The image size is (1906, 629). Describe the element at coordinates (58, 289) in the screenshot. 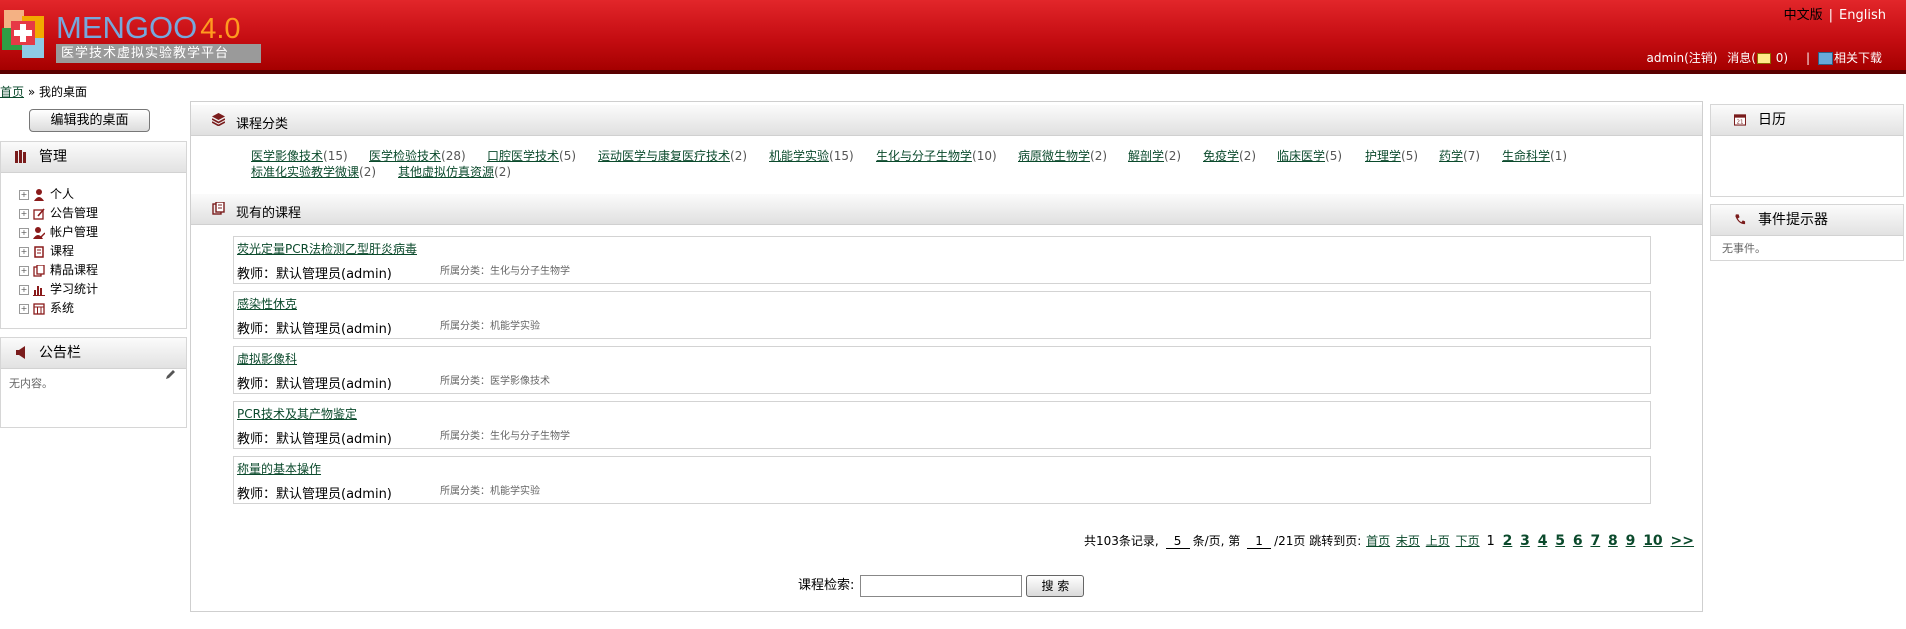

I see `tree-item-statistics: + 学习统计` at that location.